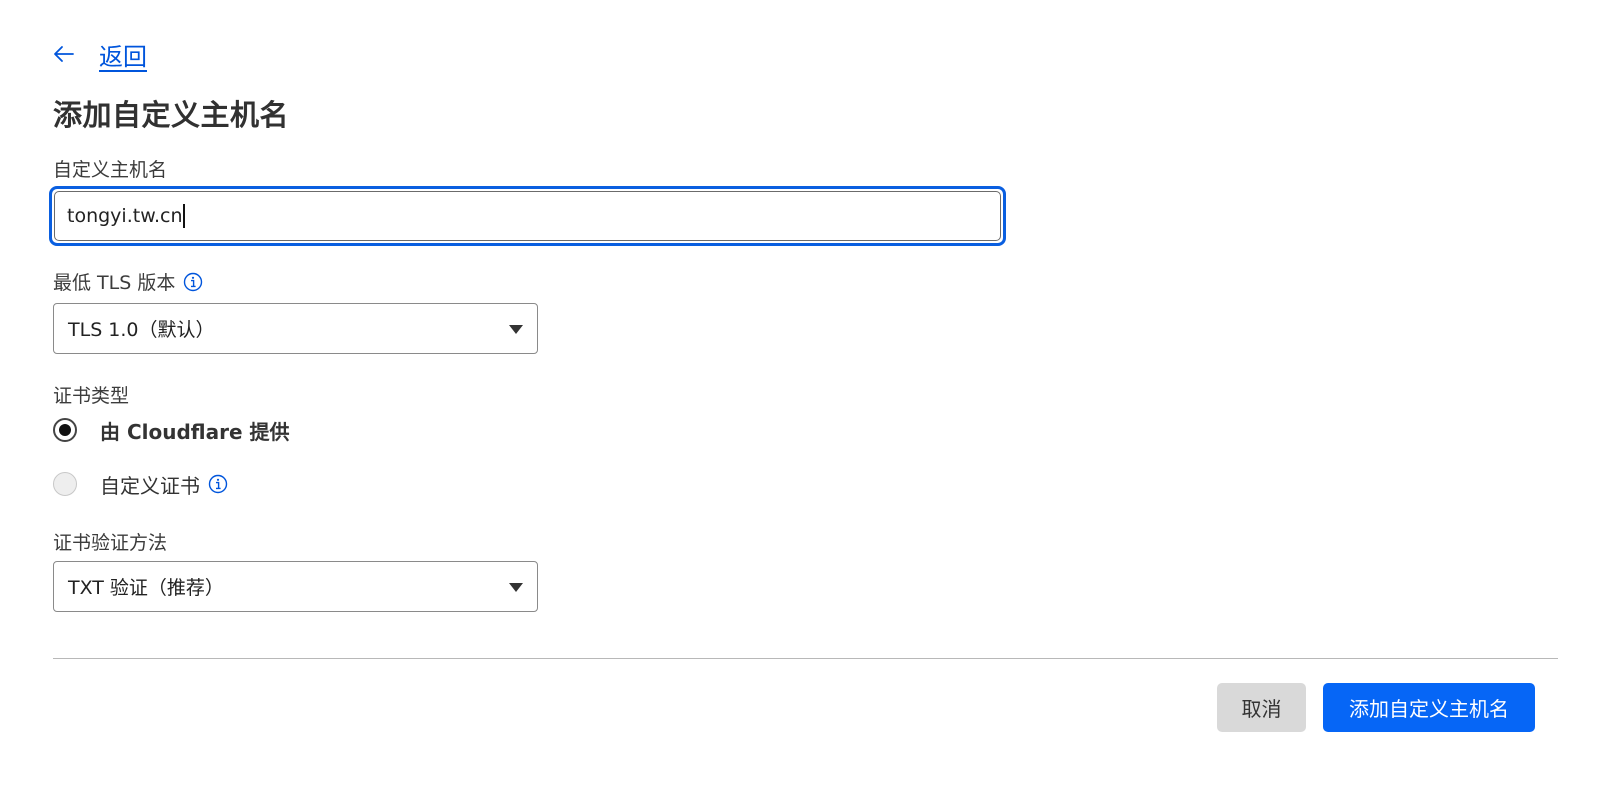 This screenshot has width=1600, height=810. I want to click on tls-label-text: 最低 TLS 版本, so click(114, 283).